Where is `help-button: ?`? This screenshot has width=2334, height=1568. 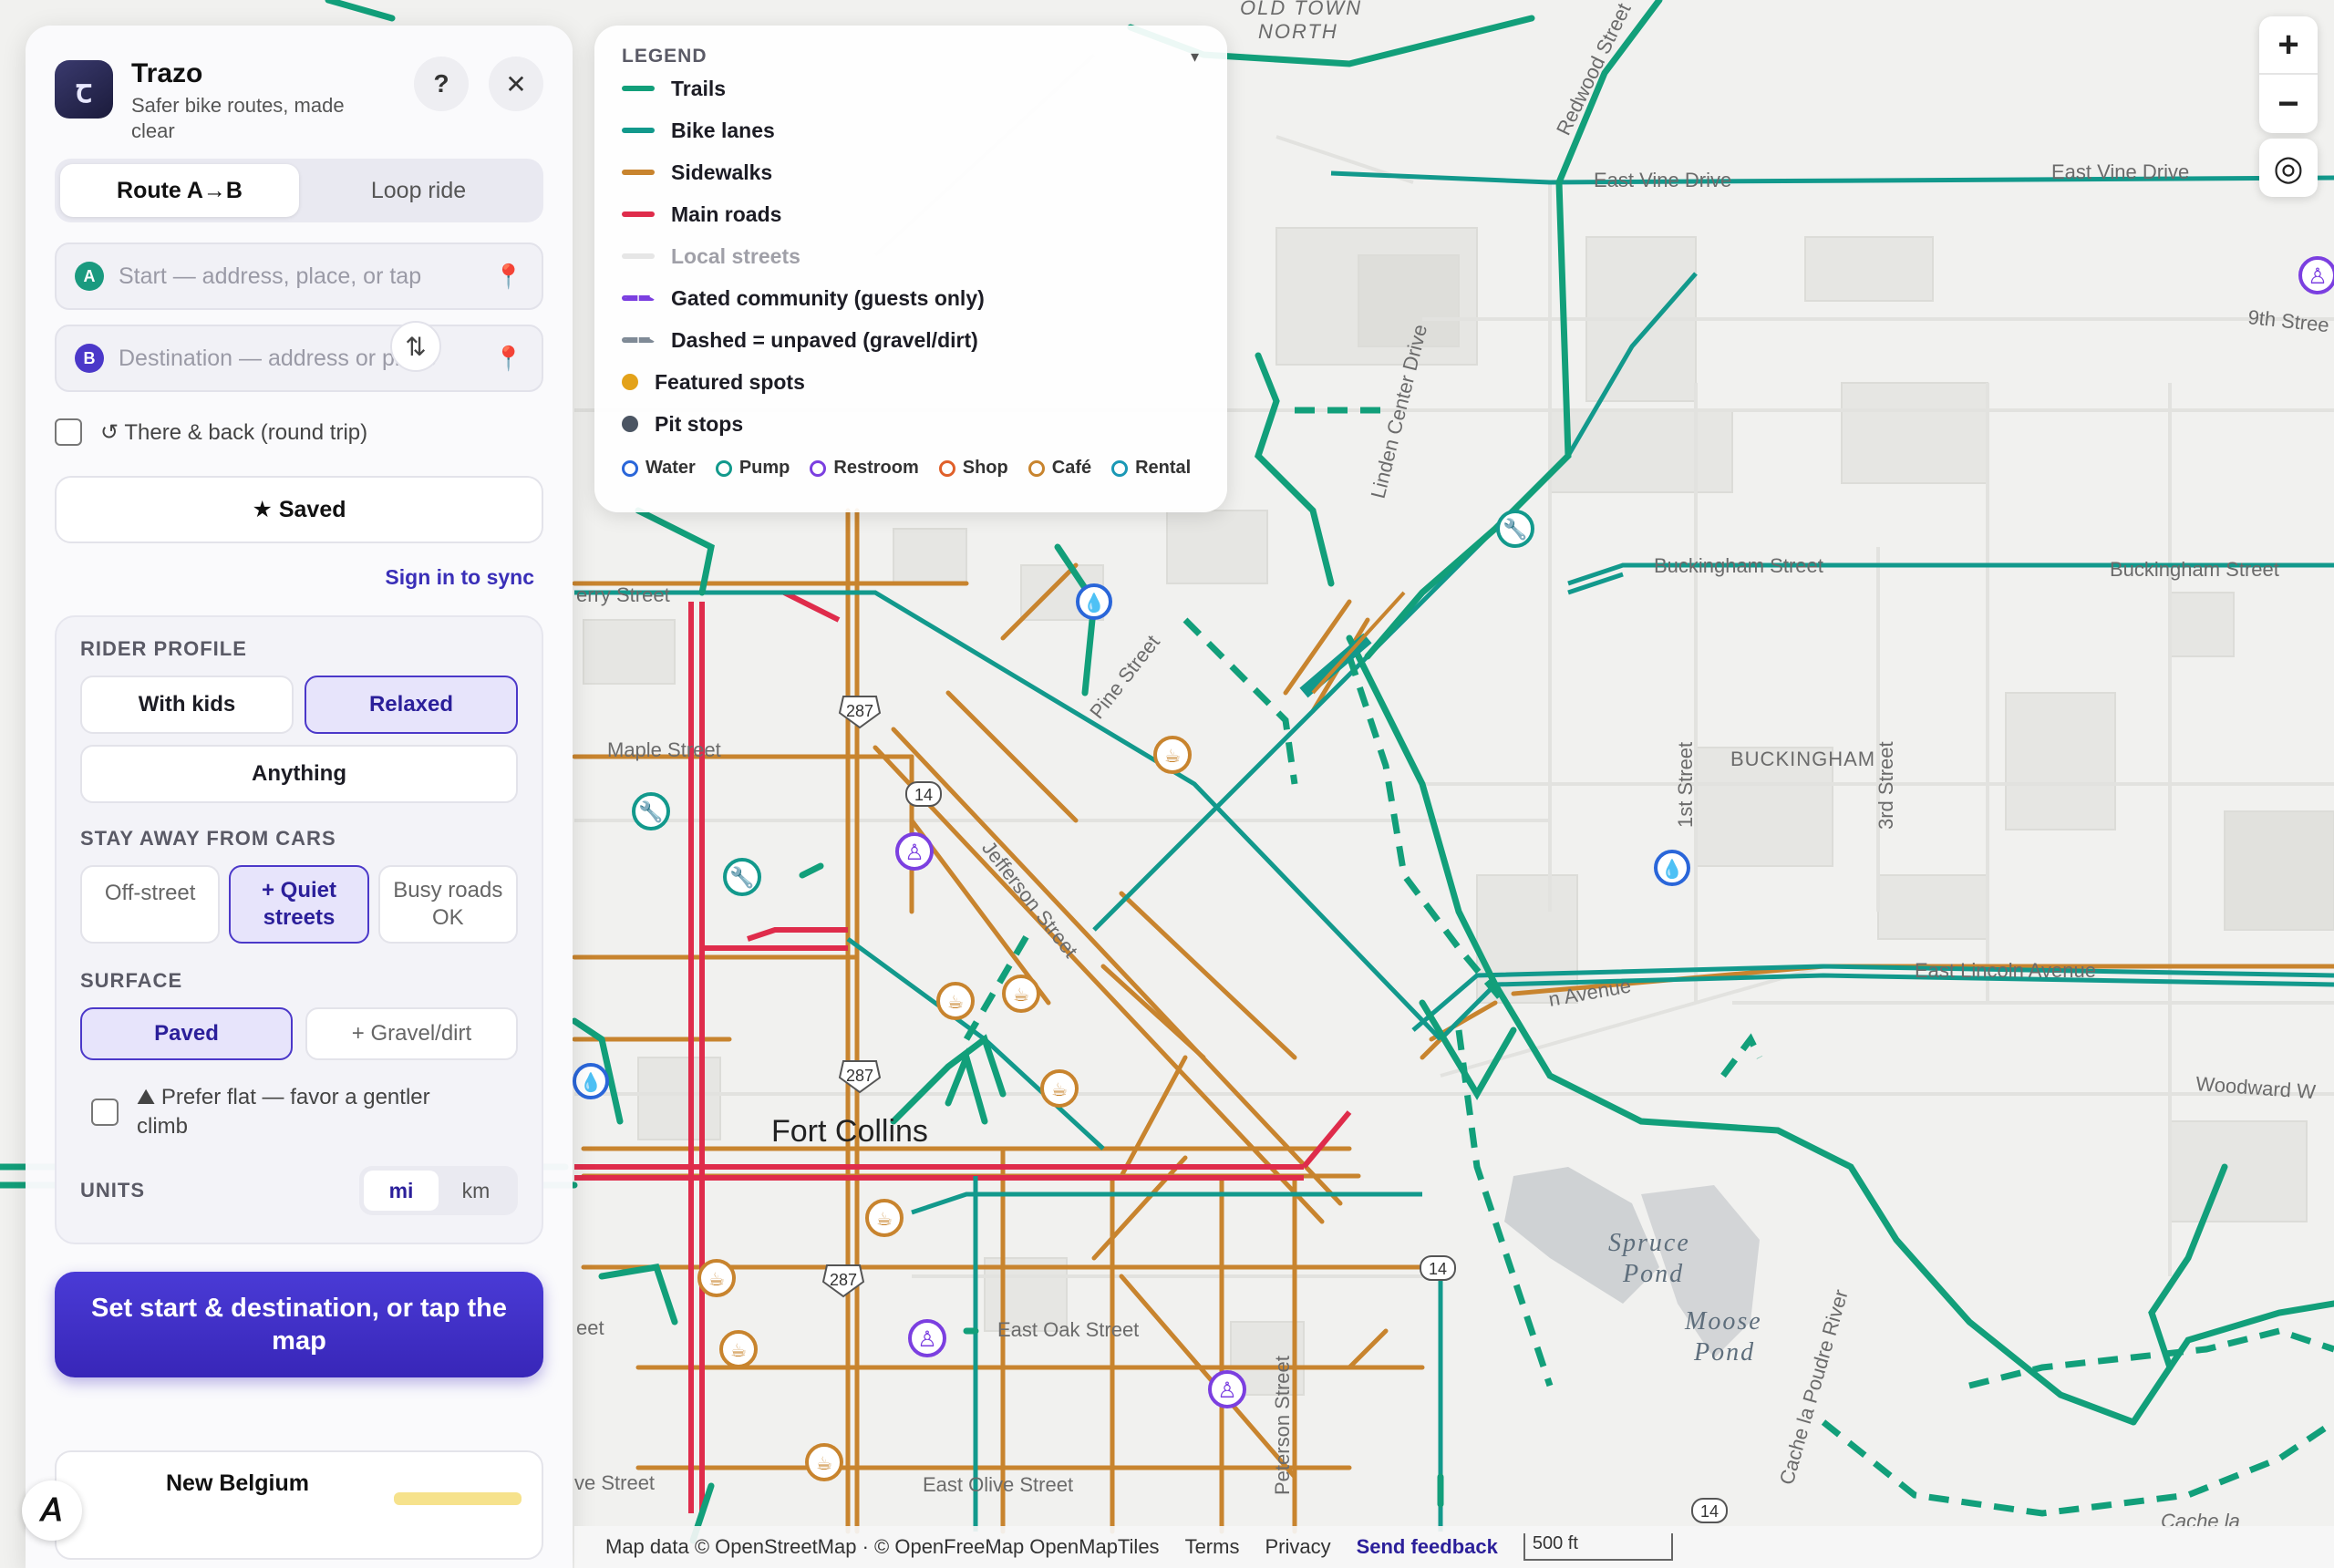 help-button: ? is located at coordinates (442, 84).